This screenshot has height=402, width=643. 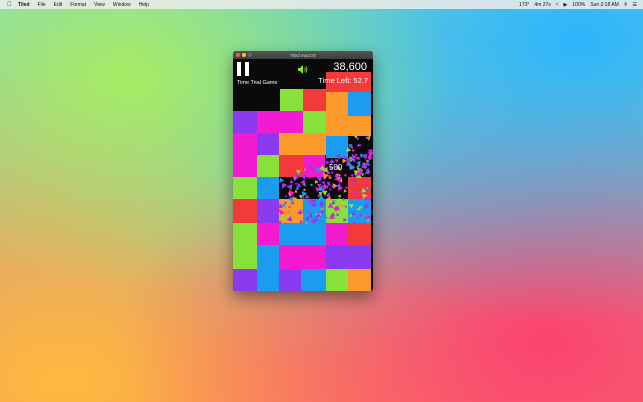 I want to click on menu-view: View, so click(x=99, y=5).